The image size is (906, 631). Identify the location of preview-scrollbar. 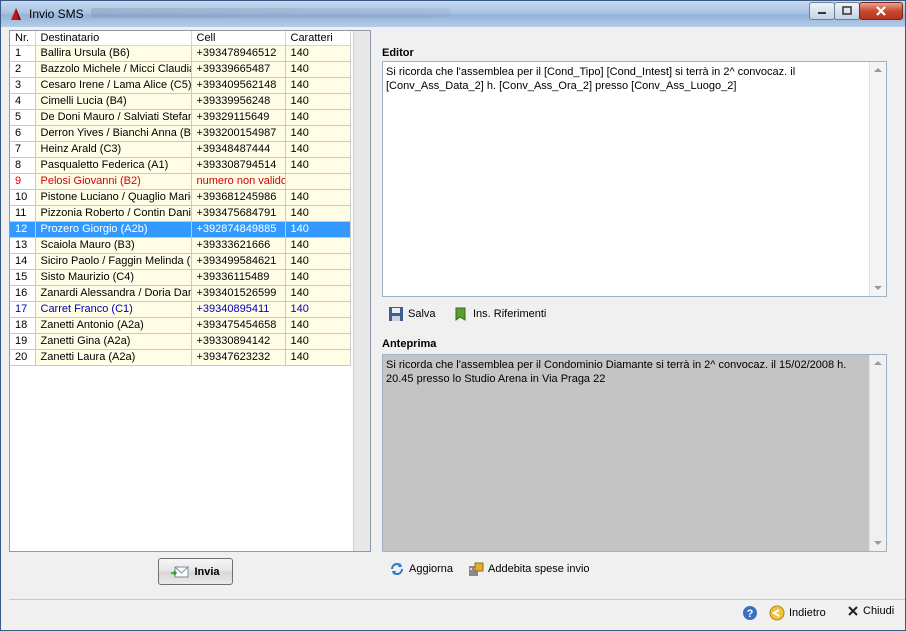
(877, 453).